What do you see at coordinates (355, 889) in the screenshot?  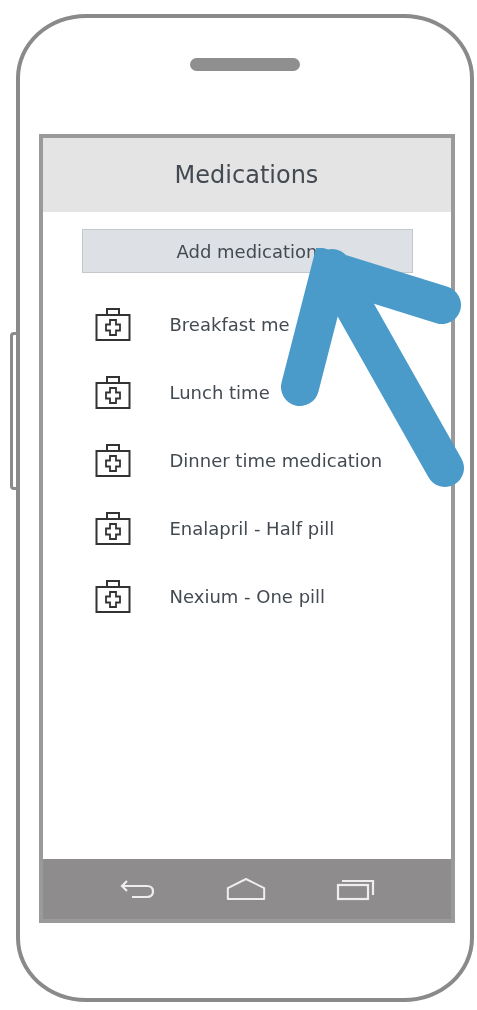 I see `recent-apps-icon` at bounding box center [355, 889].